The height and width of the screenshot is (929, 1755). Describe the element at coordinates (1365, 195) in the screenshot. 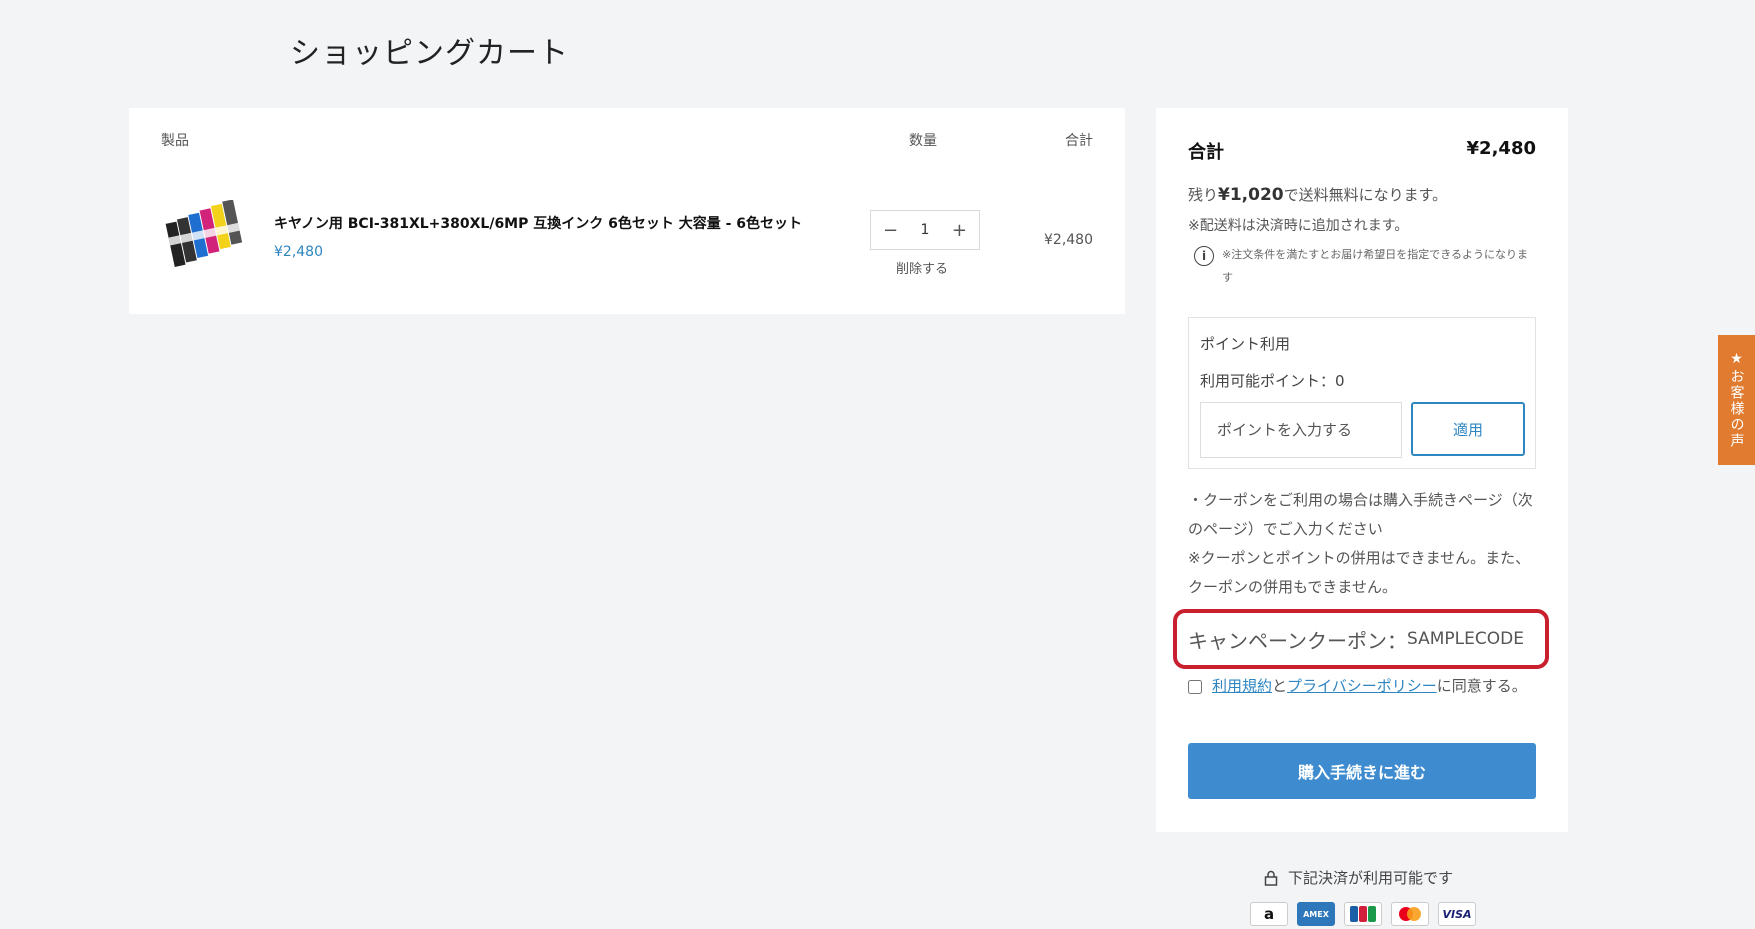

I see `free-shipping-suffix: で送料無料になります。` at that location.